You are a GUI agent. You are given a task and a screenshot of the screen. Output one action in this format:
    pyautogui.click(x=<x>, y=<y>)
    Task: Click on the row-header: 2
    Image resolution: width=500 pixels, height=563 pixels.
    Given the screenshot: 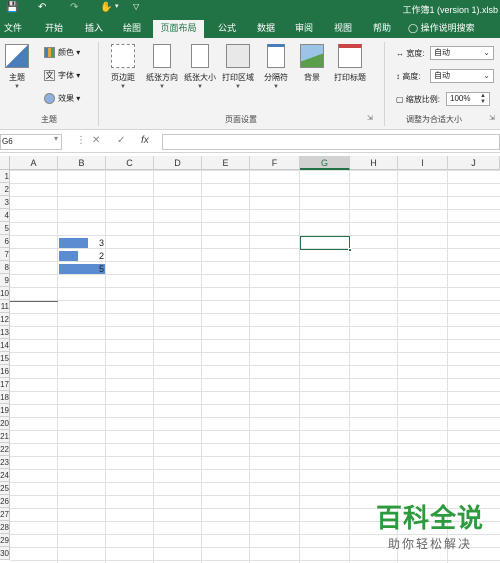 What is the action you would take?
    pyautogui.click(x=5, y=189)
    